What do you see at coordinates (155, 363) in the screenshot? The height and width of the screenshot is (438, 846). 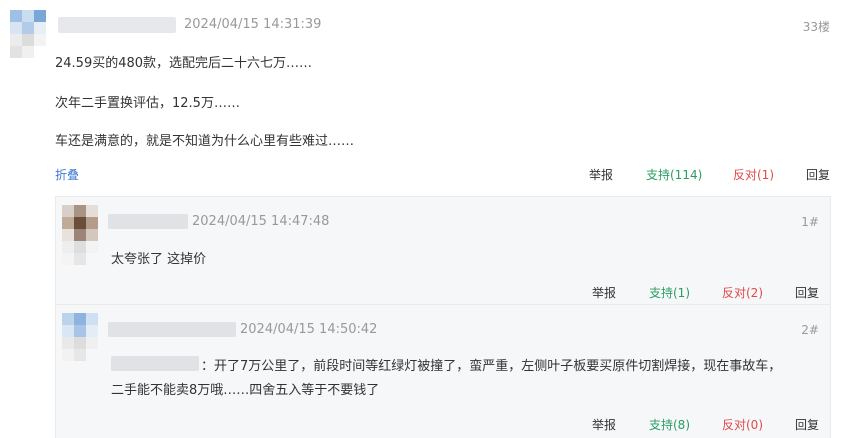 I see `reply-2-mention` at bounding box center [155, 363].